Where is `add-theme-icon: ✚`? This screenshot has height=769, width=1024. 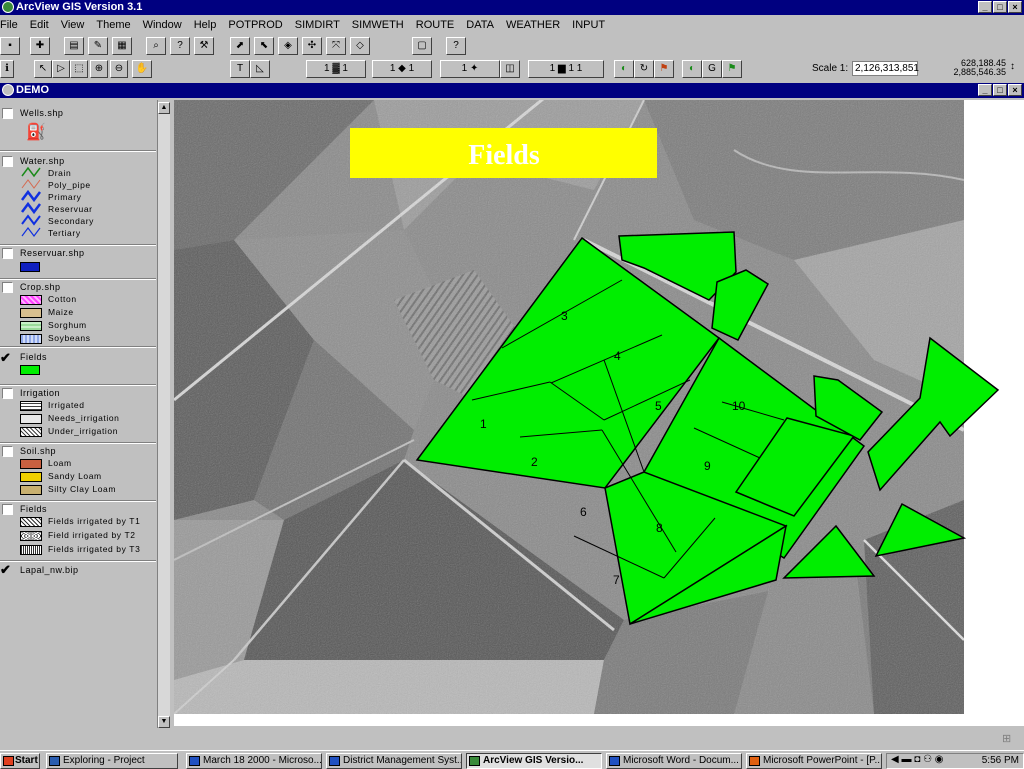 add-theme-icon: ✚ is located at coordinates (40, 46).